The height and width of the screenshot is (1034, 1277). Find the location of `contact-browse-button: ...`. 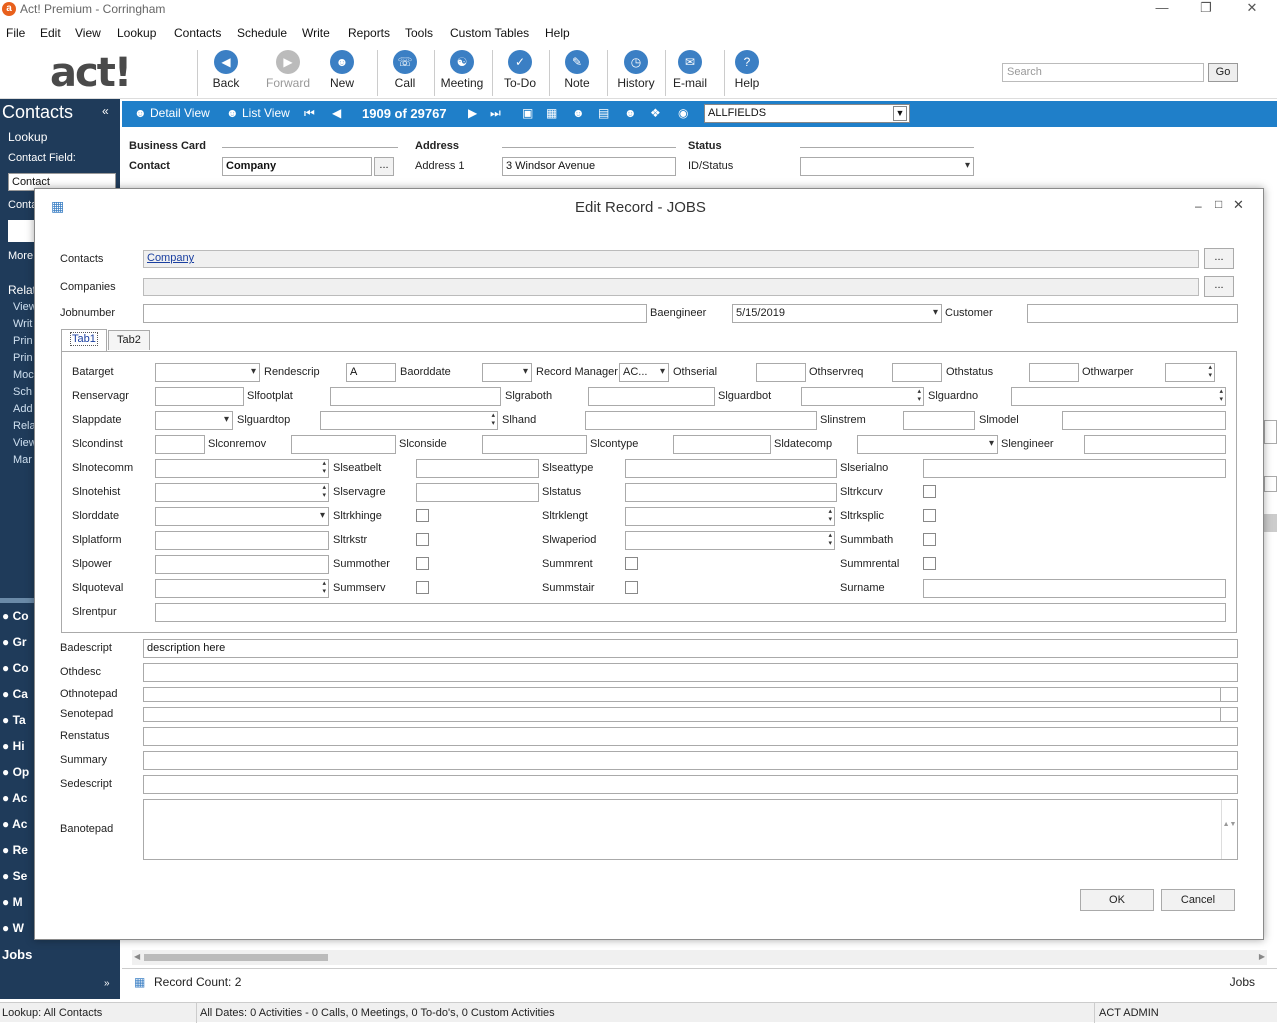

contact-browse-button: ... is located at coordinates (384, 166).